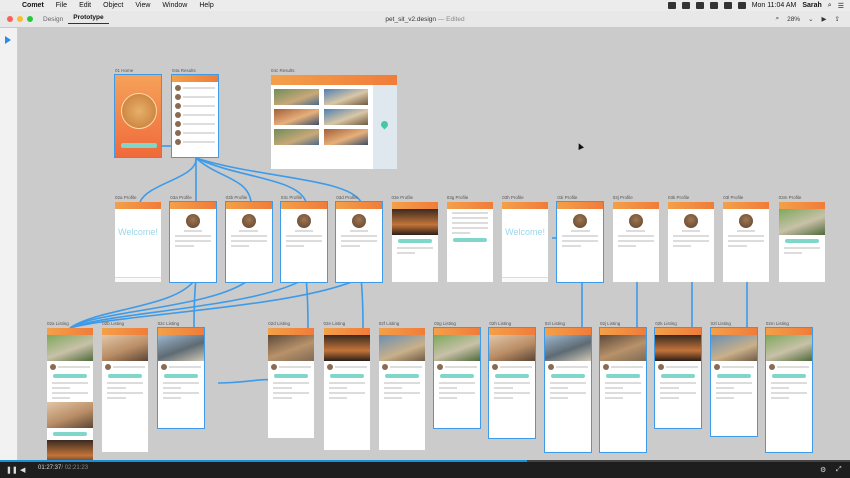 The height and width of the screenshot is (478, 850). Describe the element at coordinates (61, 5) in the screenshot. I see `menu-file: File` at that location.